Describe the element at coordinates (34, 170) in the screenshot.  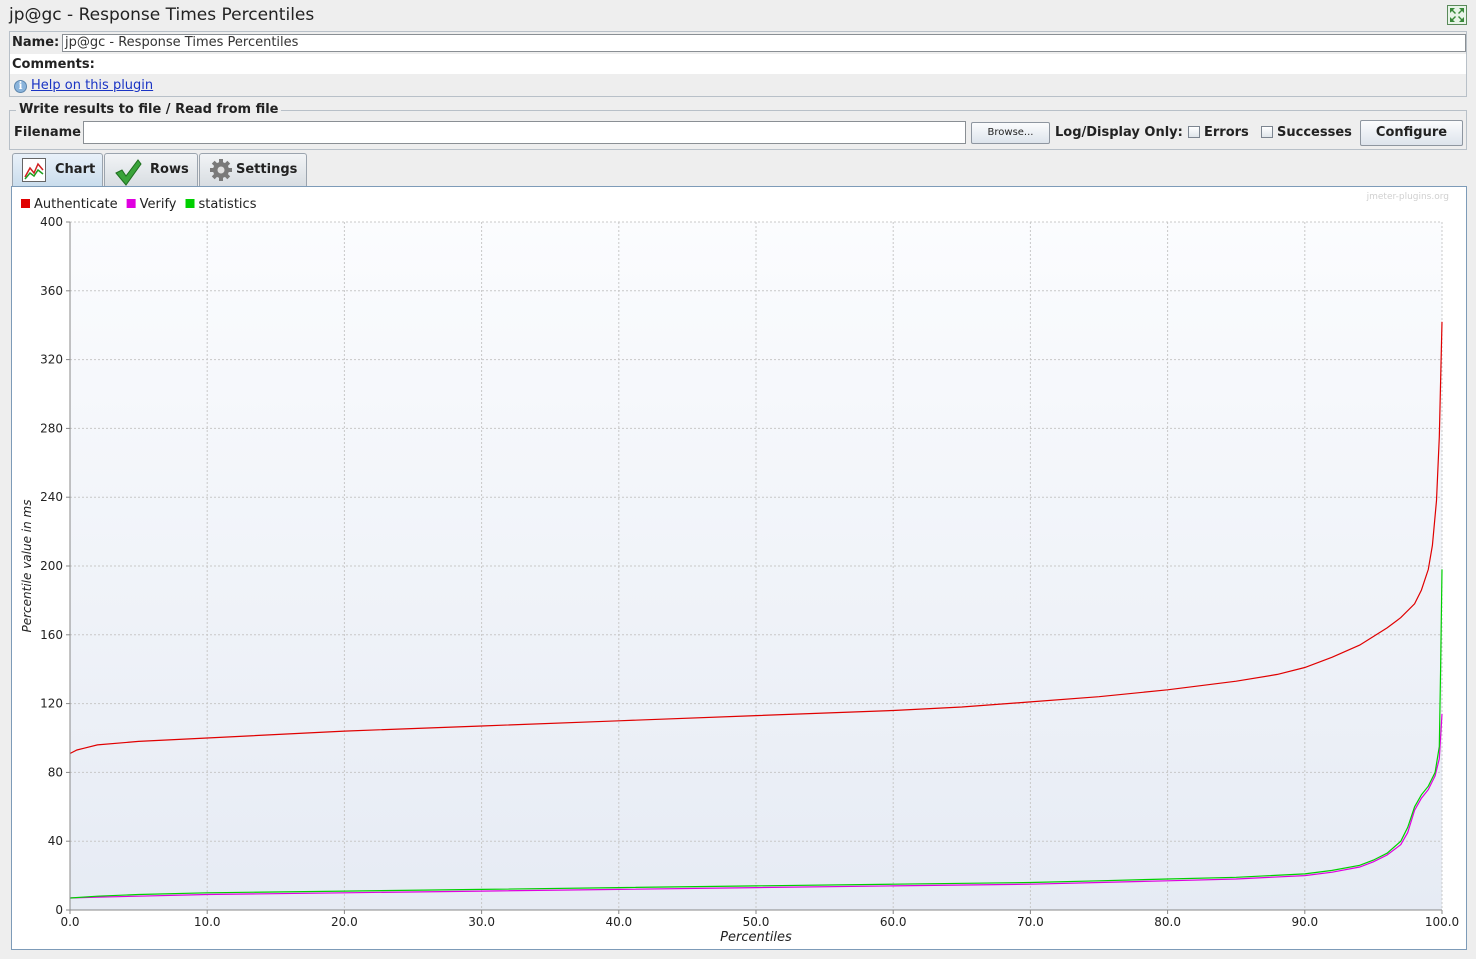
I see `chart-icon` at that location.